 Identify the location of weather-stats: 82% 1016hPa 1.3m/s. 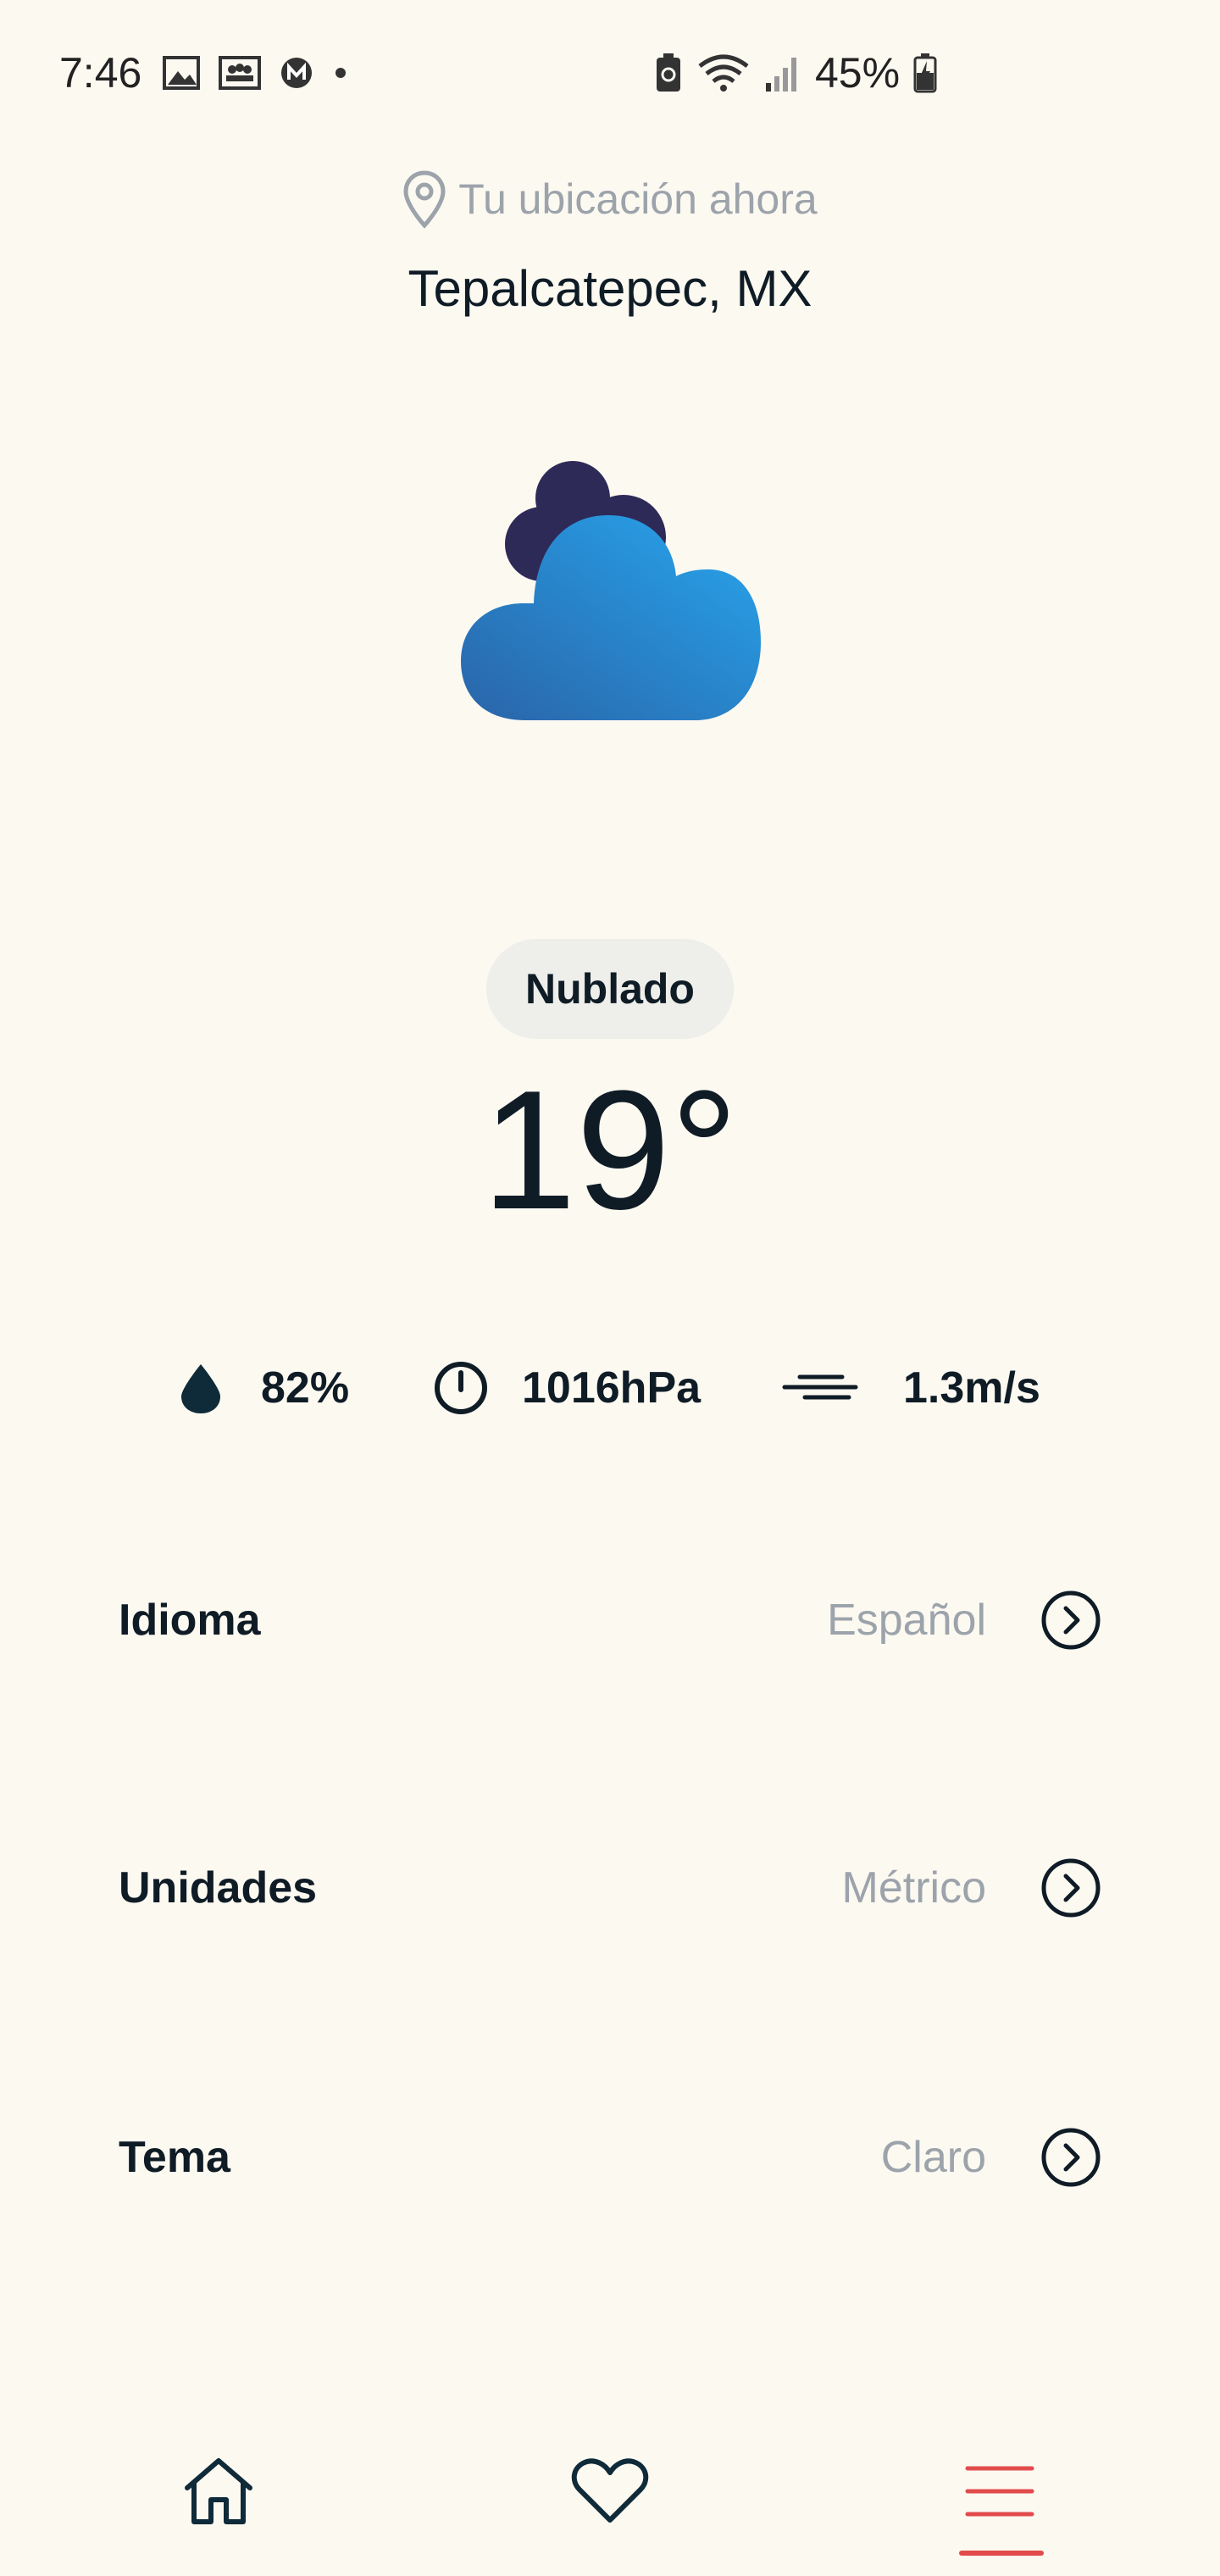
(610, 1388).